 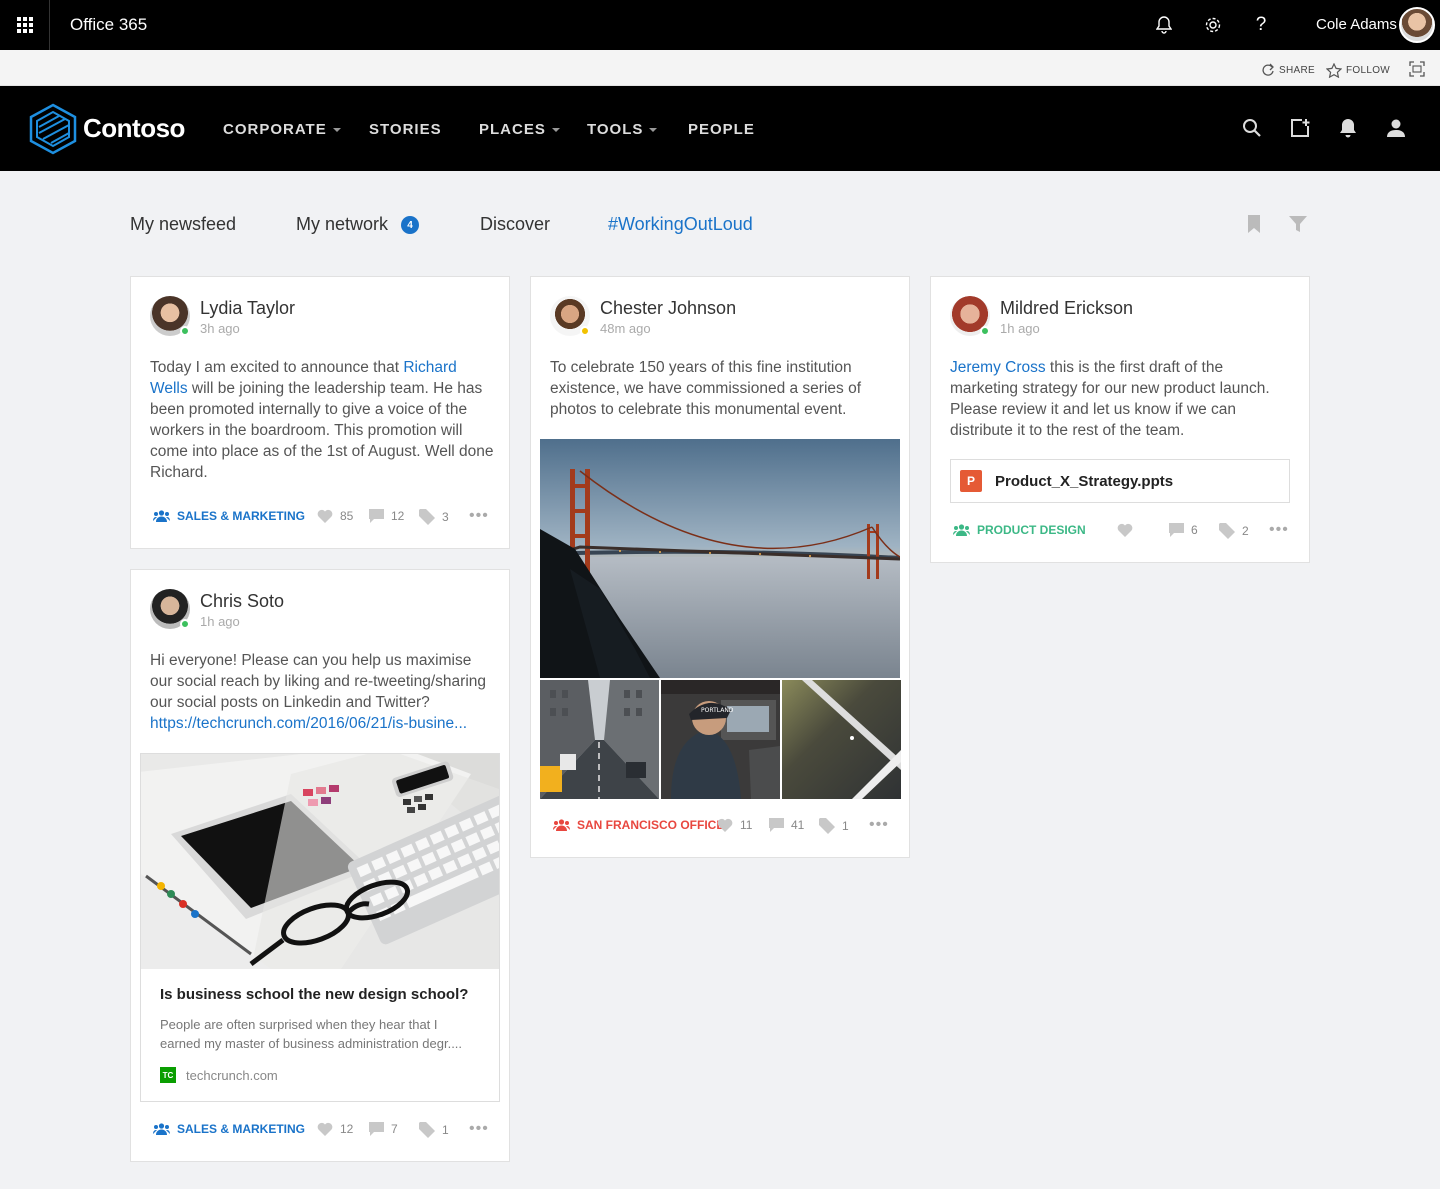 What do you see at coordinates (746, 825) in the screenshot?
I see `like-count: 11` at bounding box center [746, 825].